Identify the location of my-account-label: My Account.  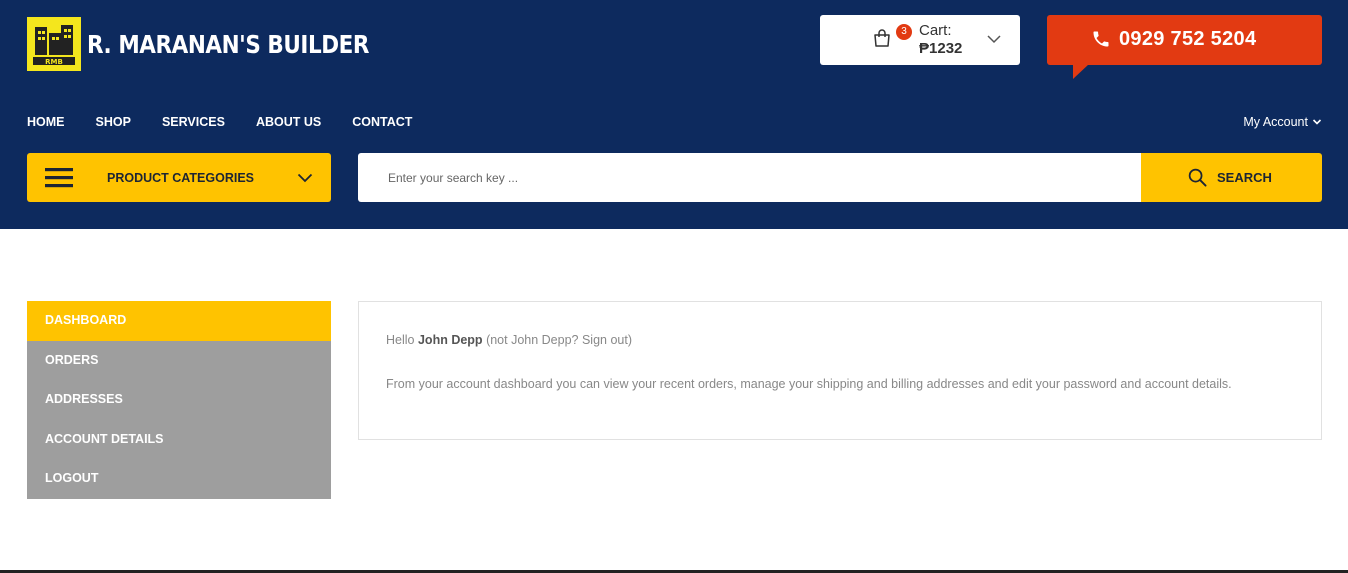
(1275, 122).